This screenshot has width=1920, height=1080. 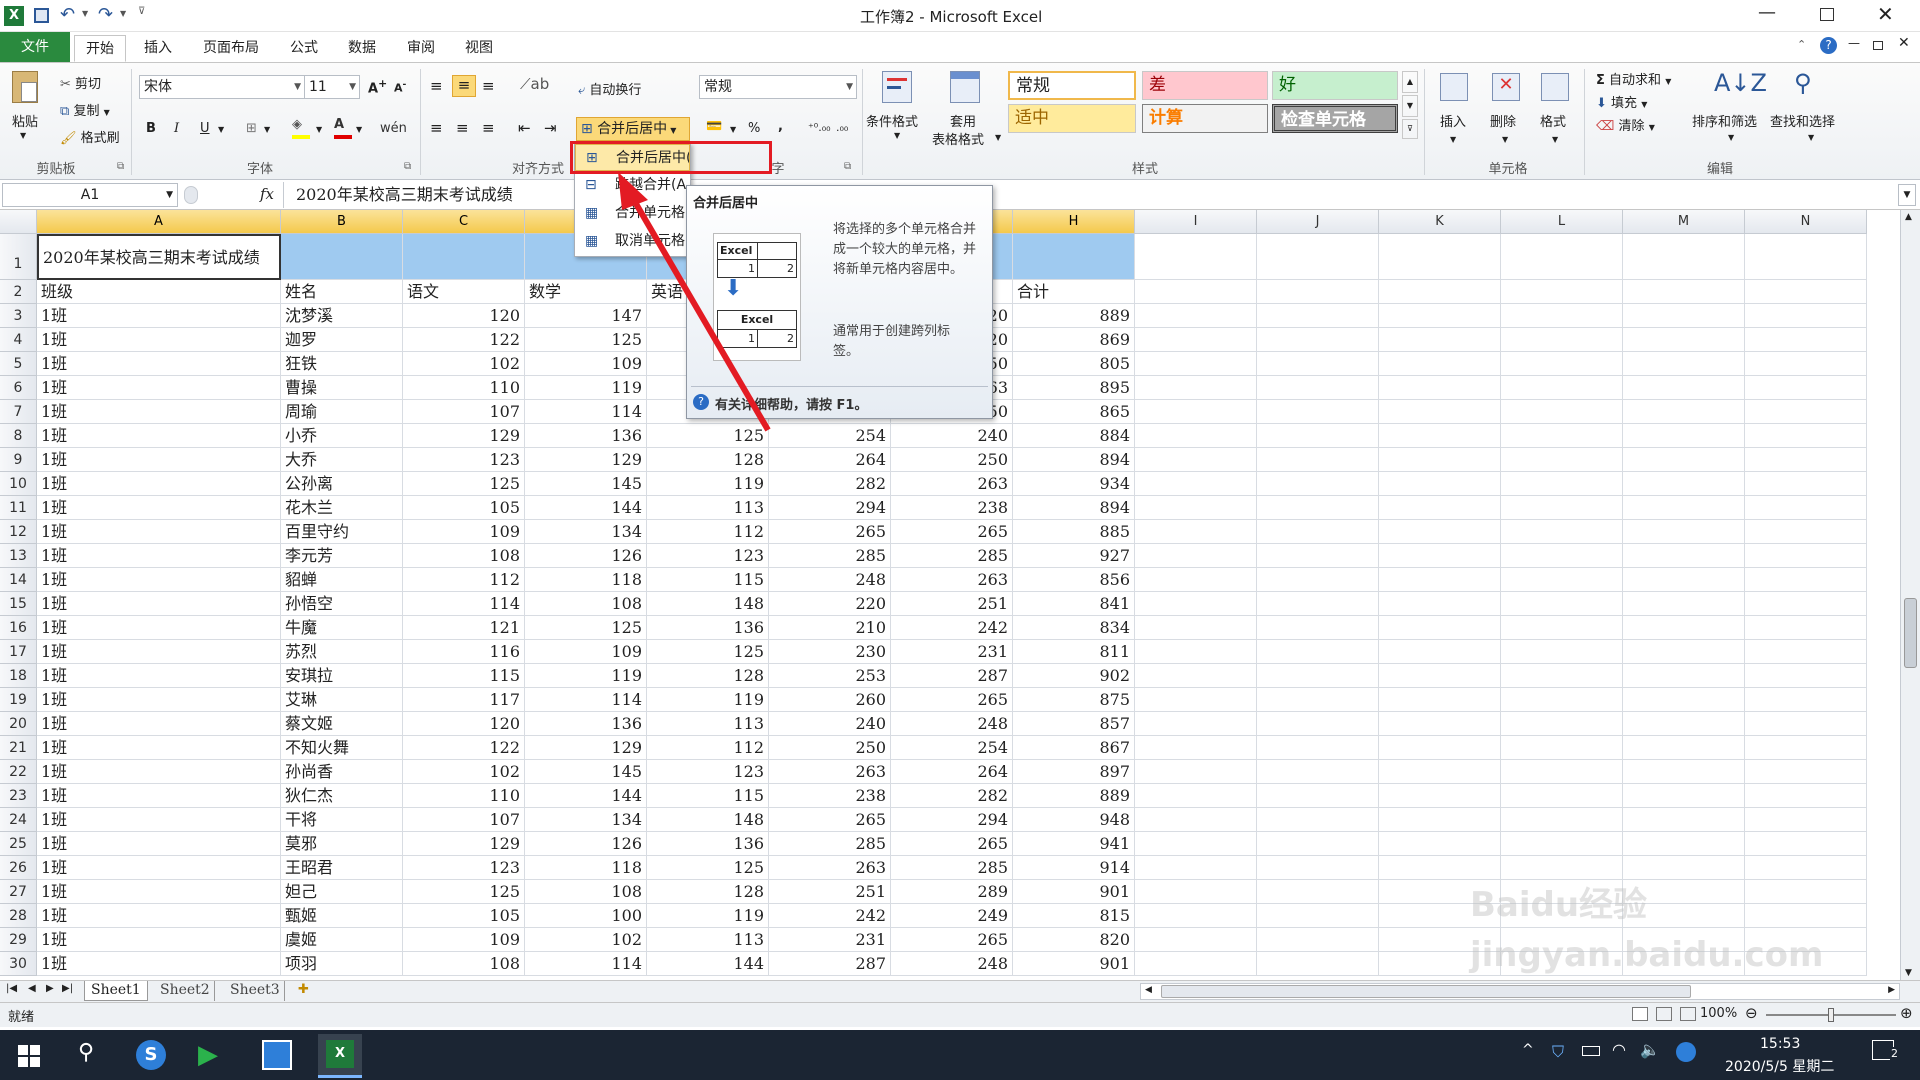 I want to click on row-header: 23, so click(x=18, y=796).